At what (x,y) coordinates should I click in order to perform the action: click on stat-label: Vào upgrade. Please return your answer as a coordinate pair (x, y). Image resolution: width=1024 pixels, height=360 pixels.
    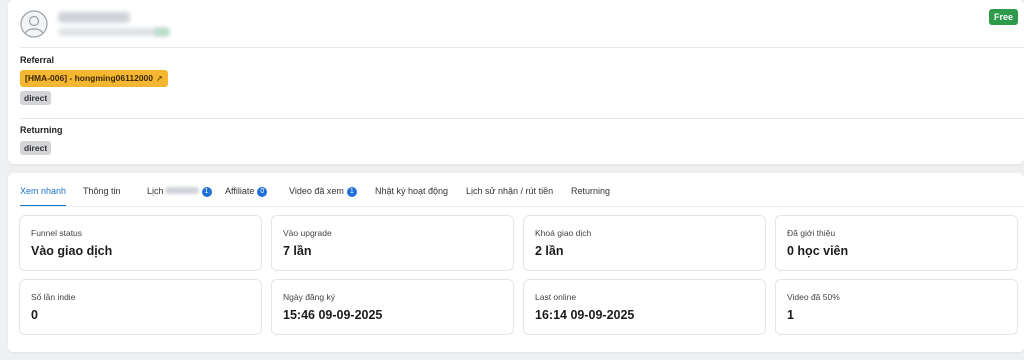
    Looking at the image, I should click on (307, 233).